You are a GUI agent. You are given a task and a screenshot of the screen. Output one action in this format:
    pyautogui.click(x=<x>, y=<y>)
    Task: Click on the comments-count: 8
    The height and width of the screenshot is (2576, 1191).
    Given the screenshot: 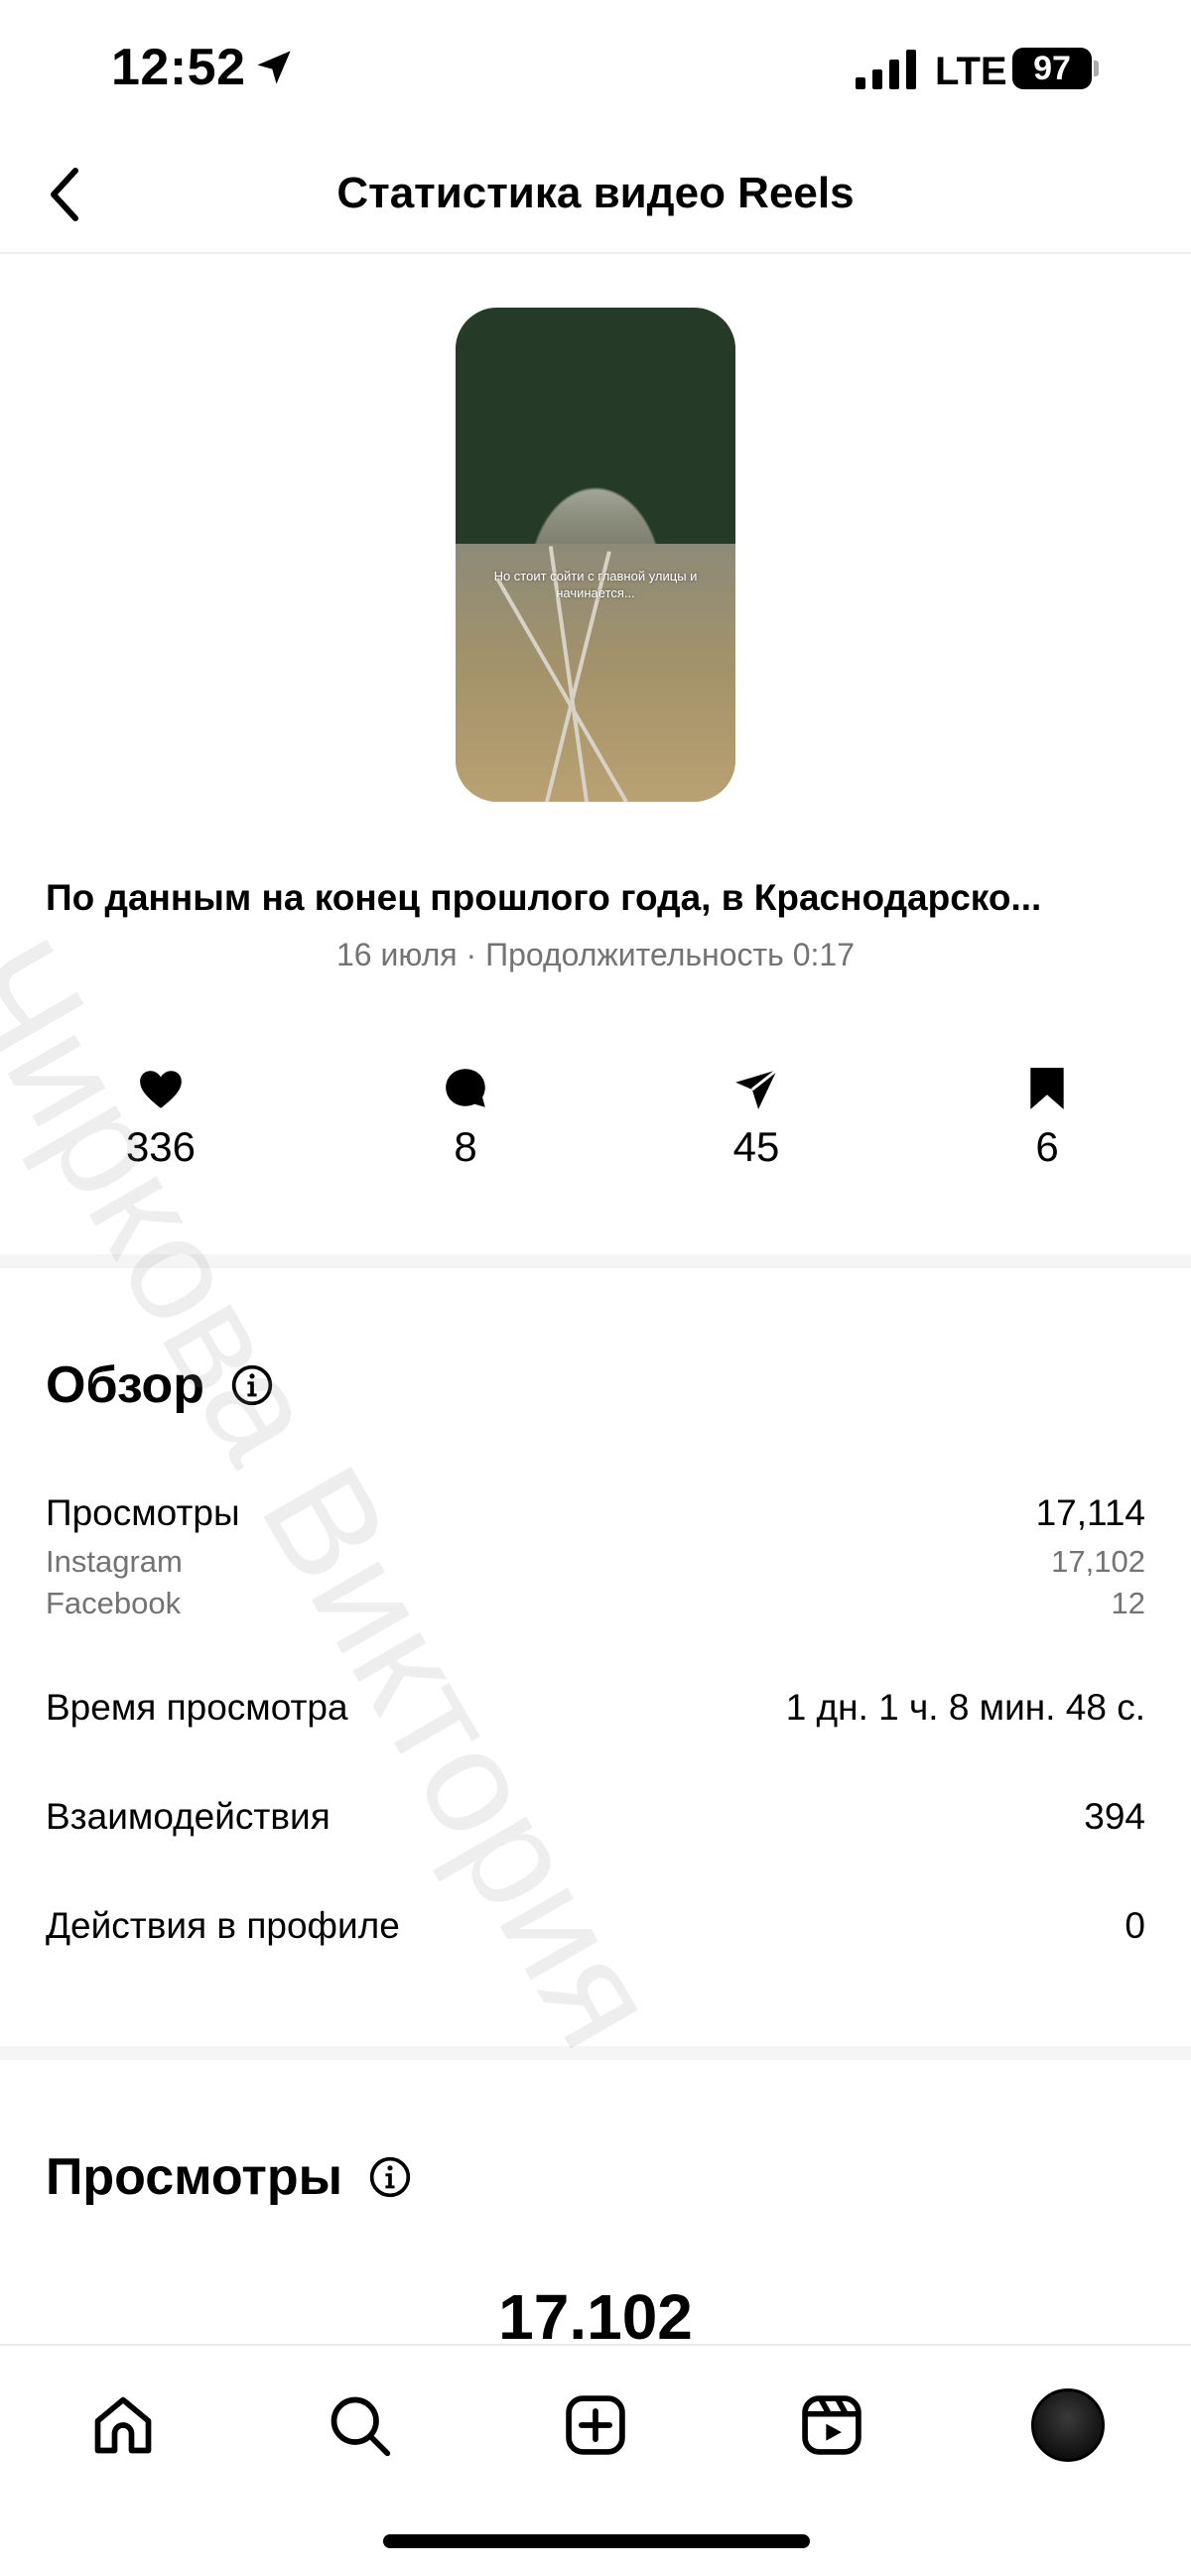 What is the action you would take?
    pyautogui.click(x=465, y=1147)
    